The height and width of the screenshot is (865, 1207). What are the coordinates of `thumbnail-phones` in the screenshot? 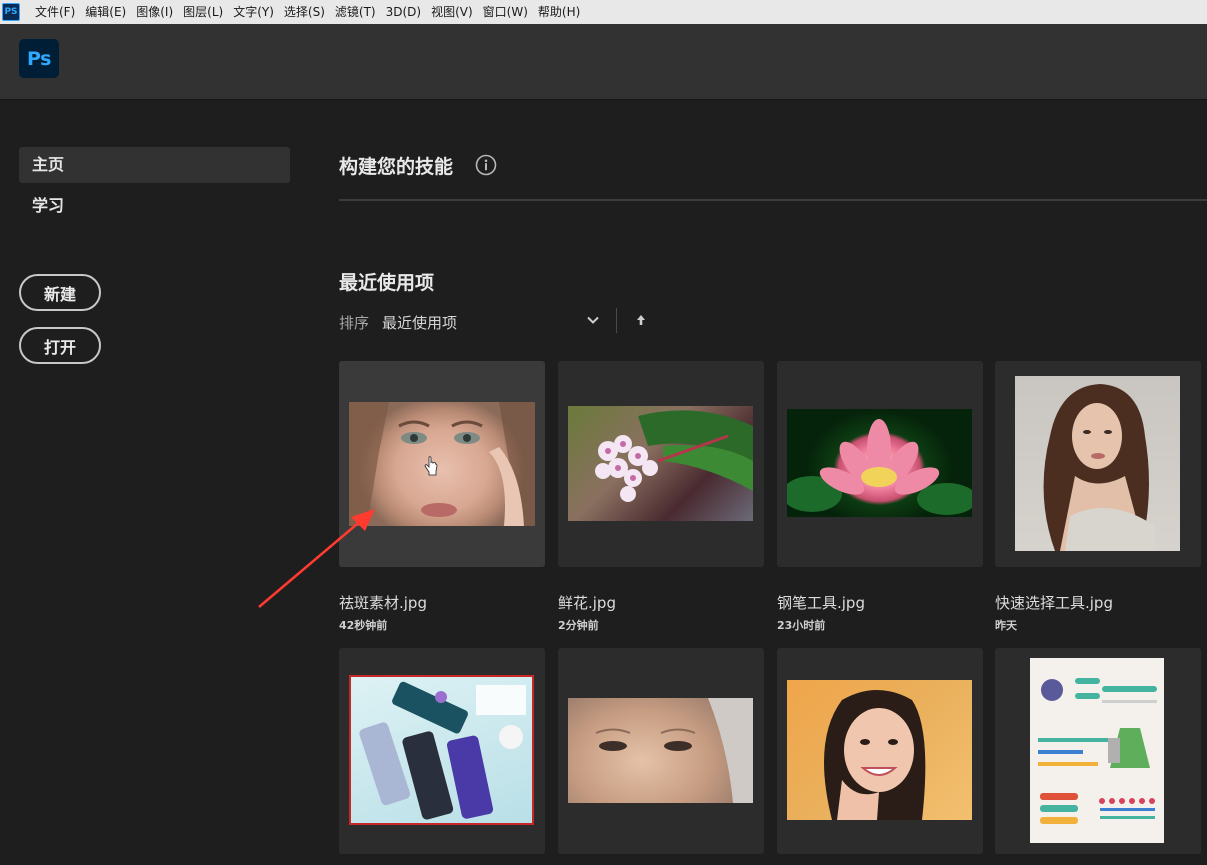 It's located at (441, 750).